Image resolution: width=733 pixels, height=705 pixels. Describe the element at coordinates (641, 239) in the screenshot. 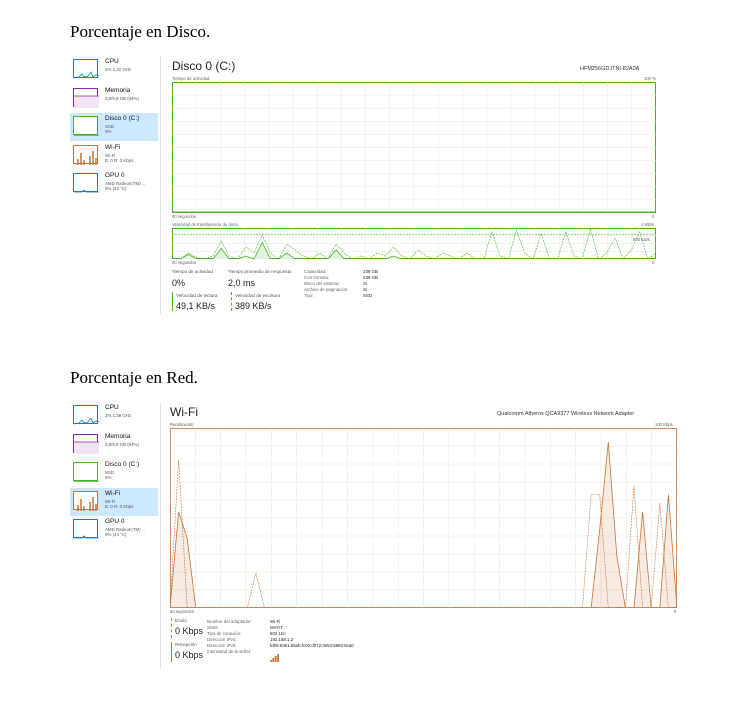

I see `transfer-graph-mid: 800 KB/s` at that location.